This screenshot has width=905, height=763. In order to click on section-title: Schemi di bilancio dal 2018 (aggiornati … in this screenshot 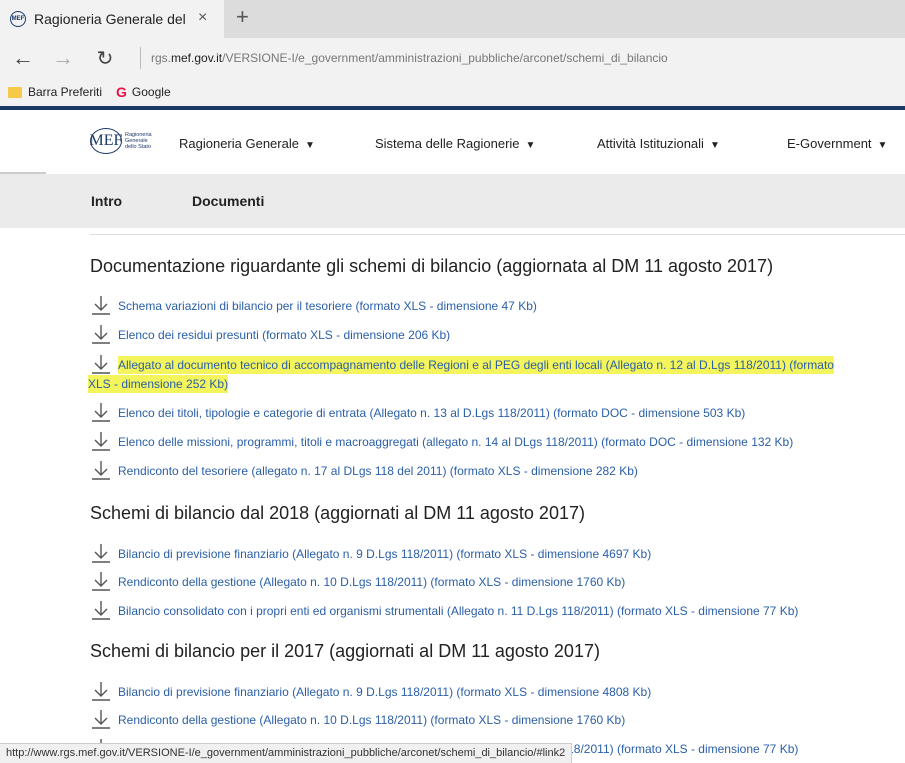, I will do `click(337, 513)`.